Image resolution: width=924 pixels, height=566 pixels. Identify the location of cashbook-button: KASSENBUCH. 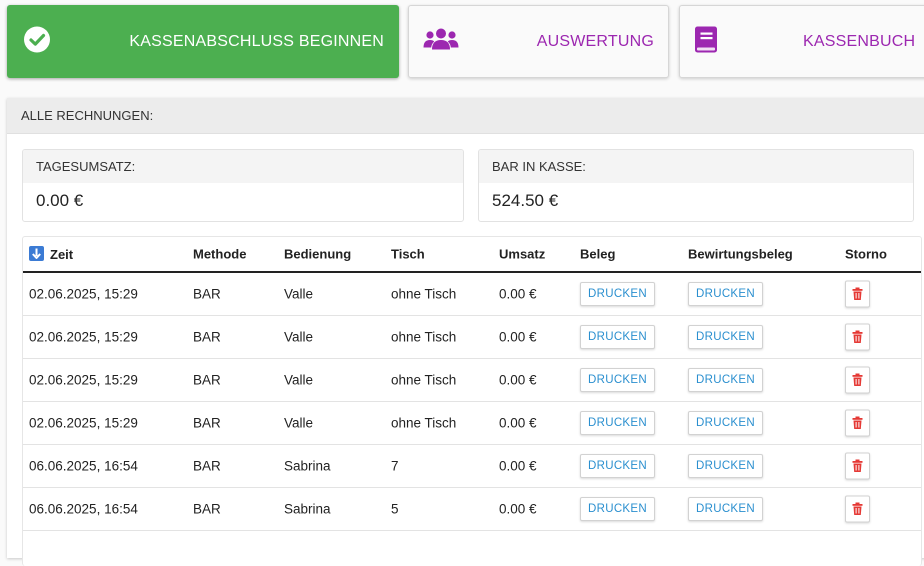
(801, 41).